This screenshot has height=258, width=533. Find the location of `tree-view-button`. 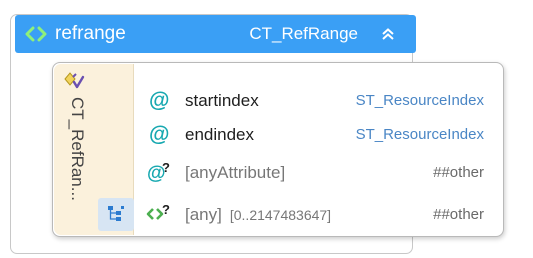

tree-view-button is located at coordinates (116, 214).